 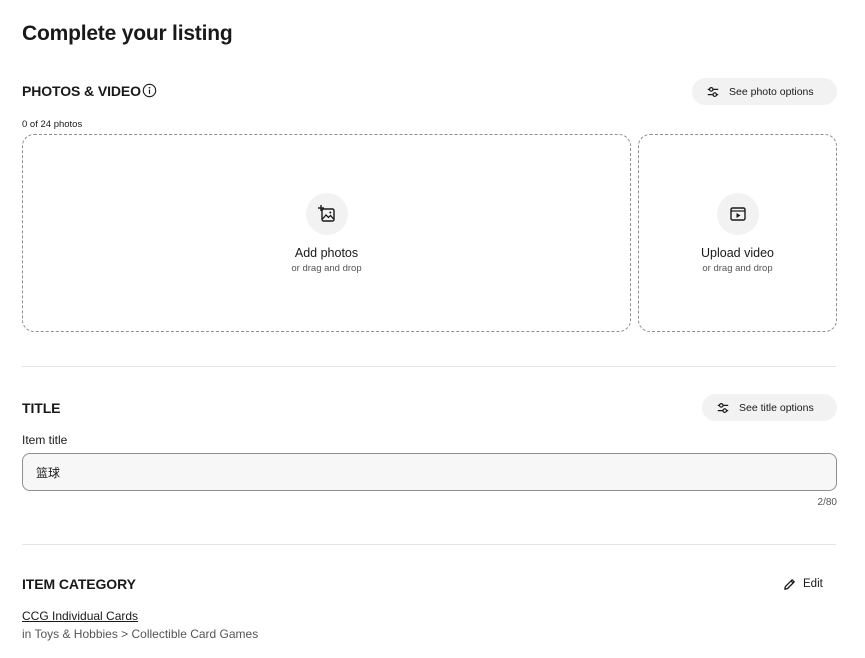 What do you see at coordinates (737, 268) in the screenshot?
I see `upload-video-sublabel: or drag and drop` at bounding box center [737, 268].